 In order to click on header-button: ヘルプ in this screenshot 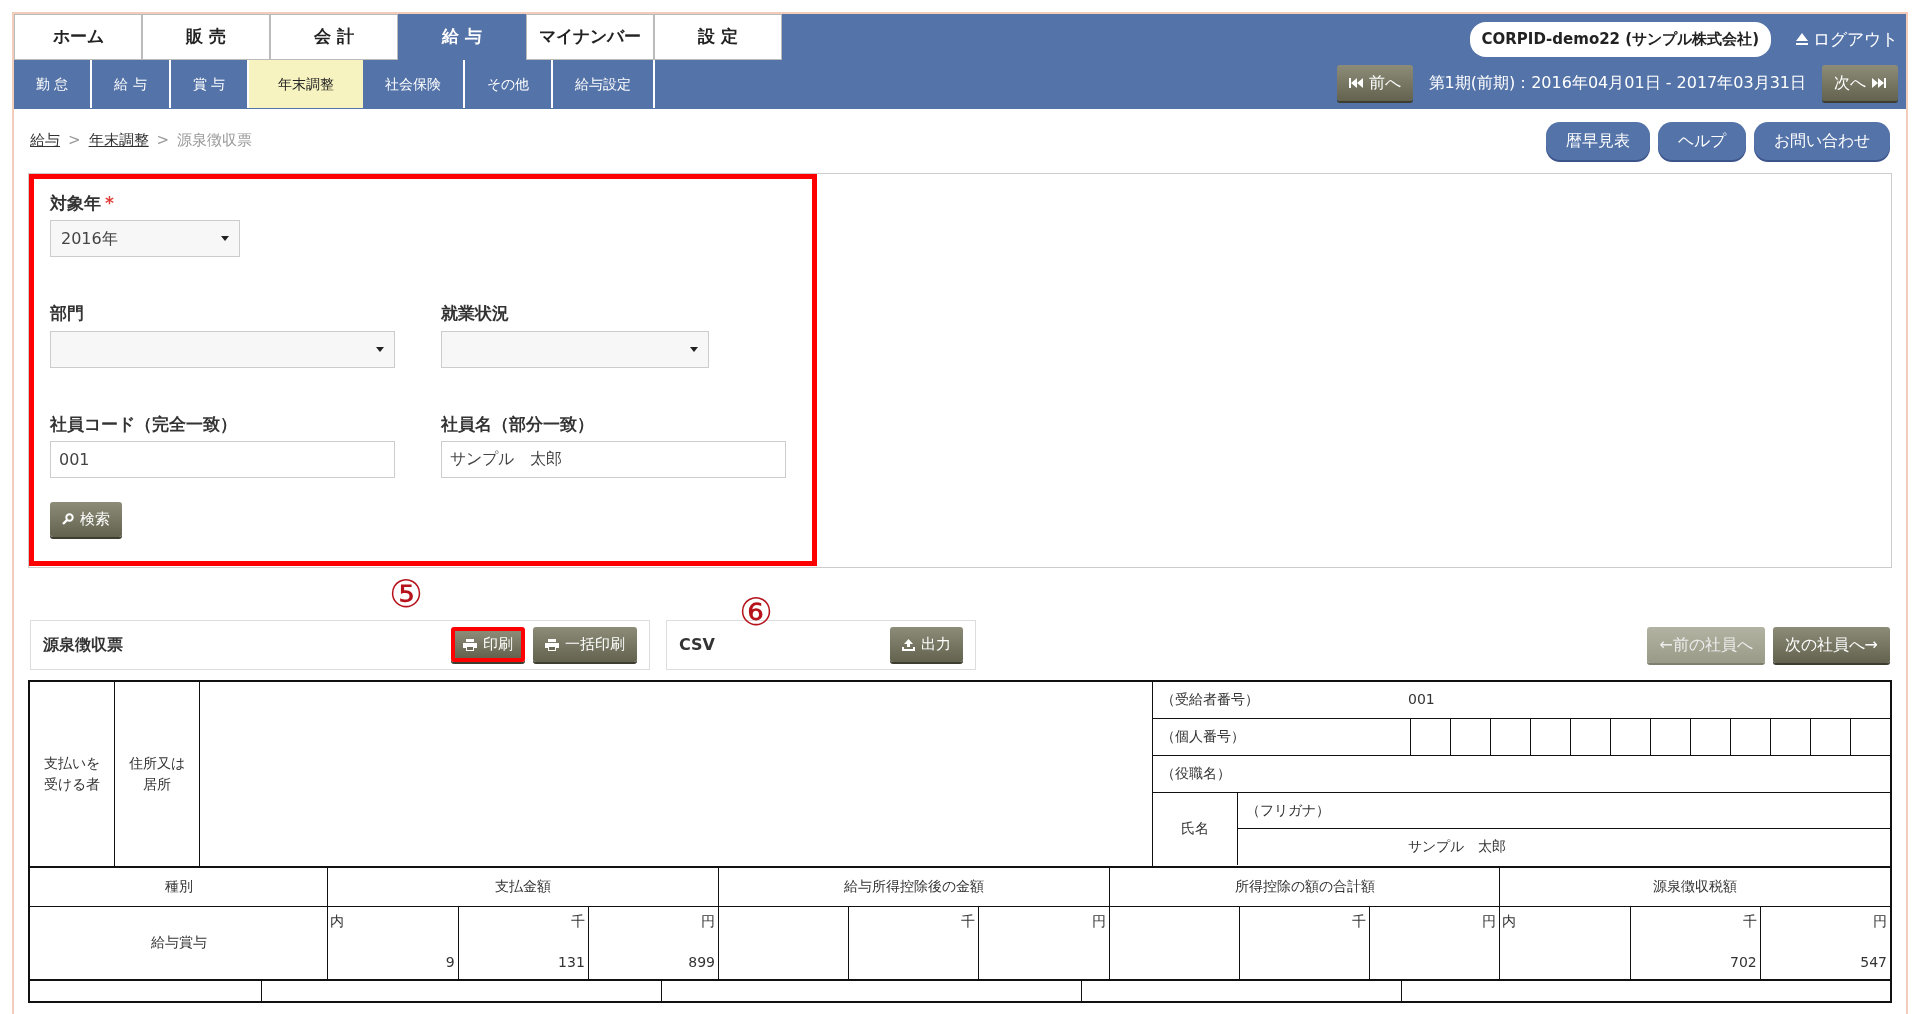, I will do `click(1702, 140)`.